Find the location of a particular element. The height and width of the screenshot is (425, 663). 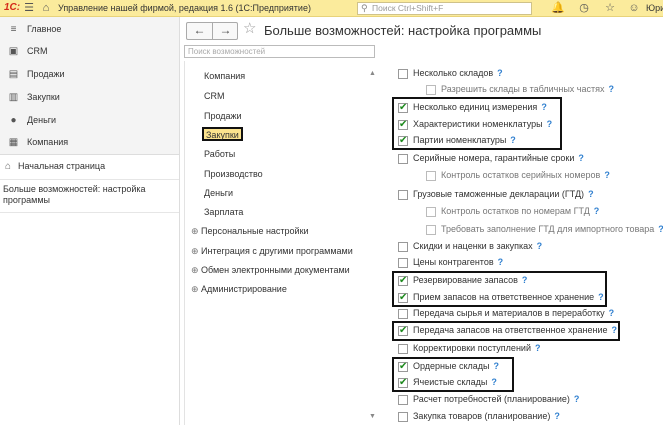

home-page-link: ⌂ Начальная страница is located at coordinates (89, 167).